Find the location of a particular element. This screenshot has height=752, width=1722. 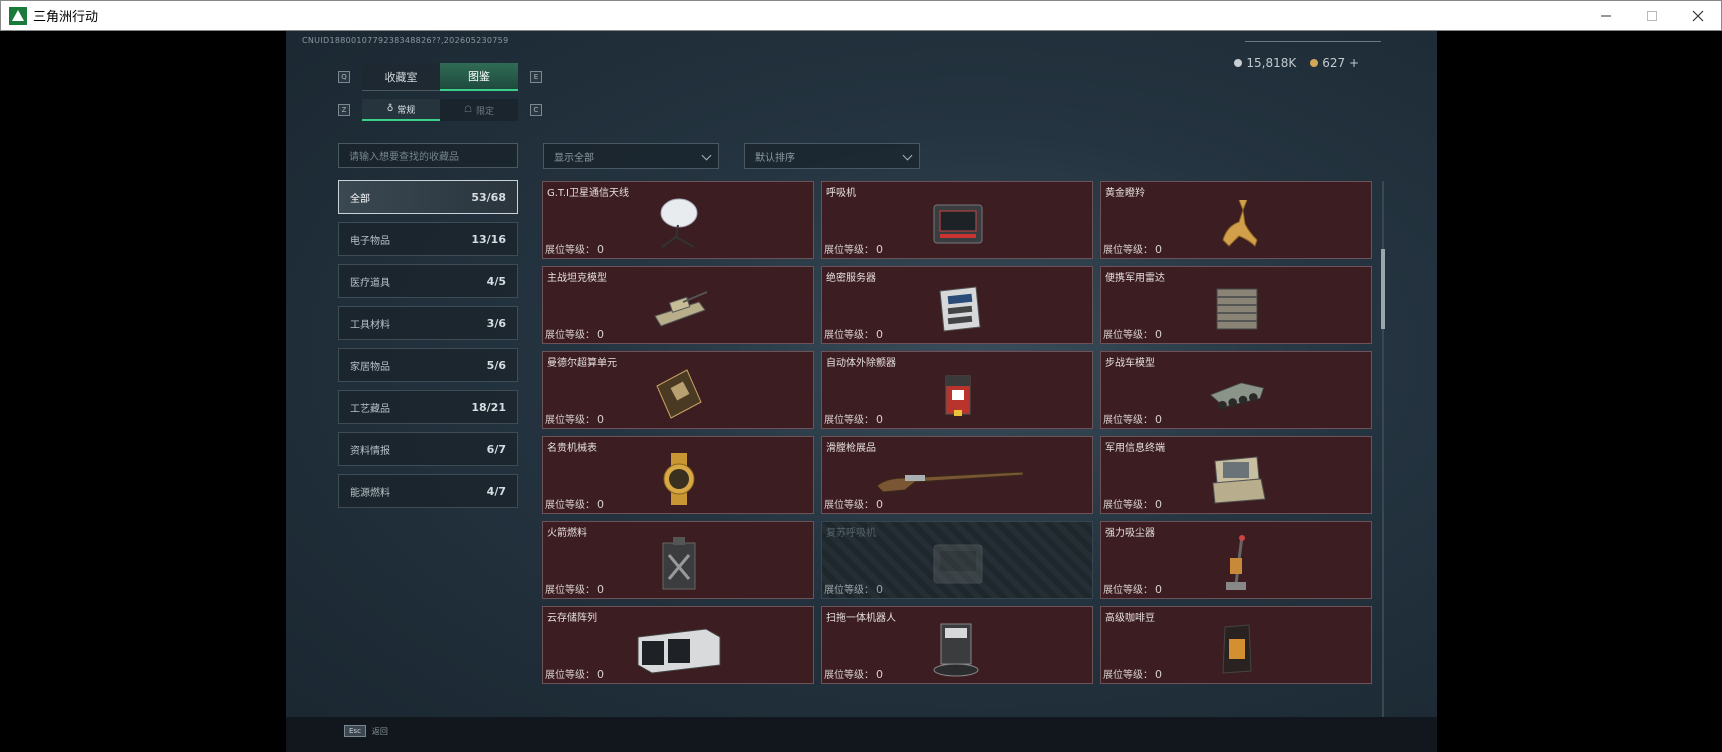

category-label: 工具材料 is located at coordinates (370, 325).